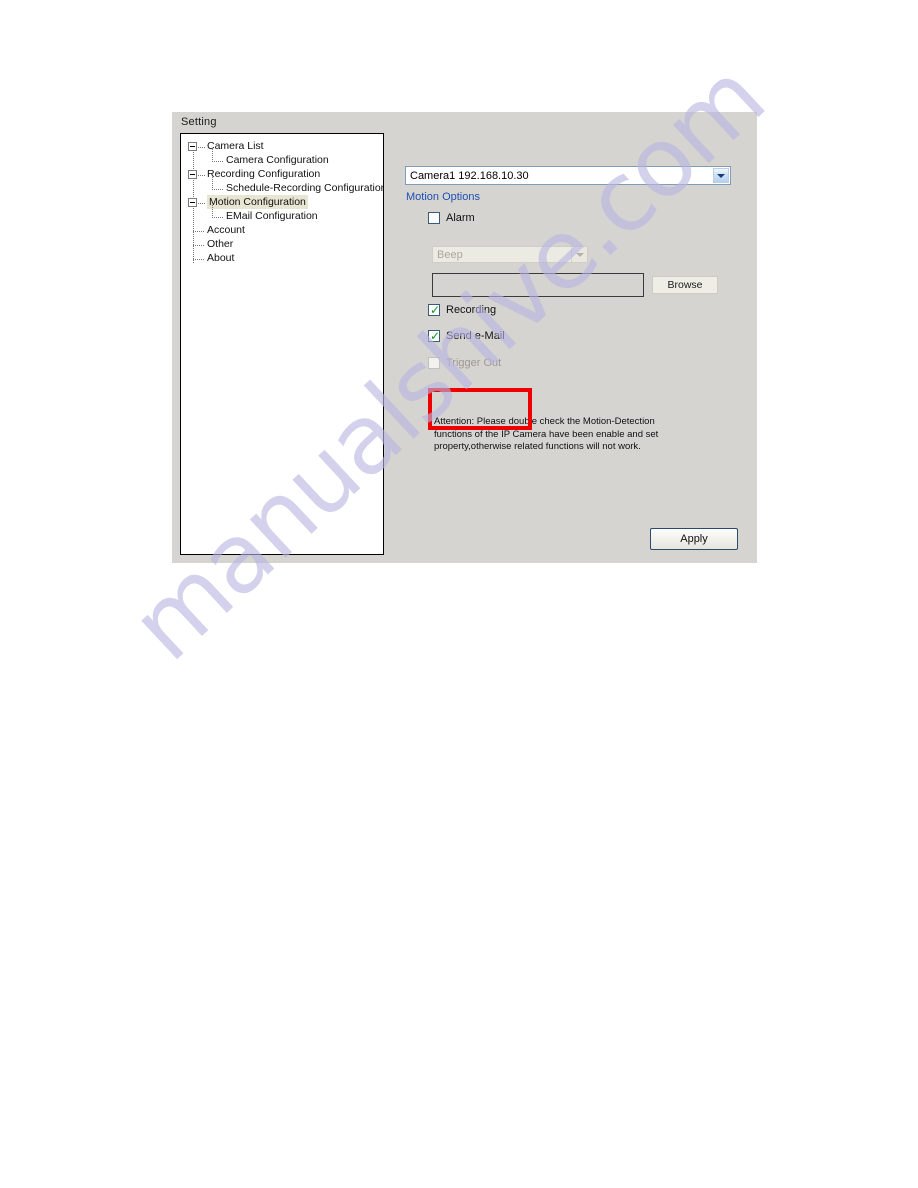  Describe the element at coordinates (694, 539) in the screenshot. I see `apply-button: Apply` at that location.